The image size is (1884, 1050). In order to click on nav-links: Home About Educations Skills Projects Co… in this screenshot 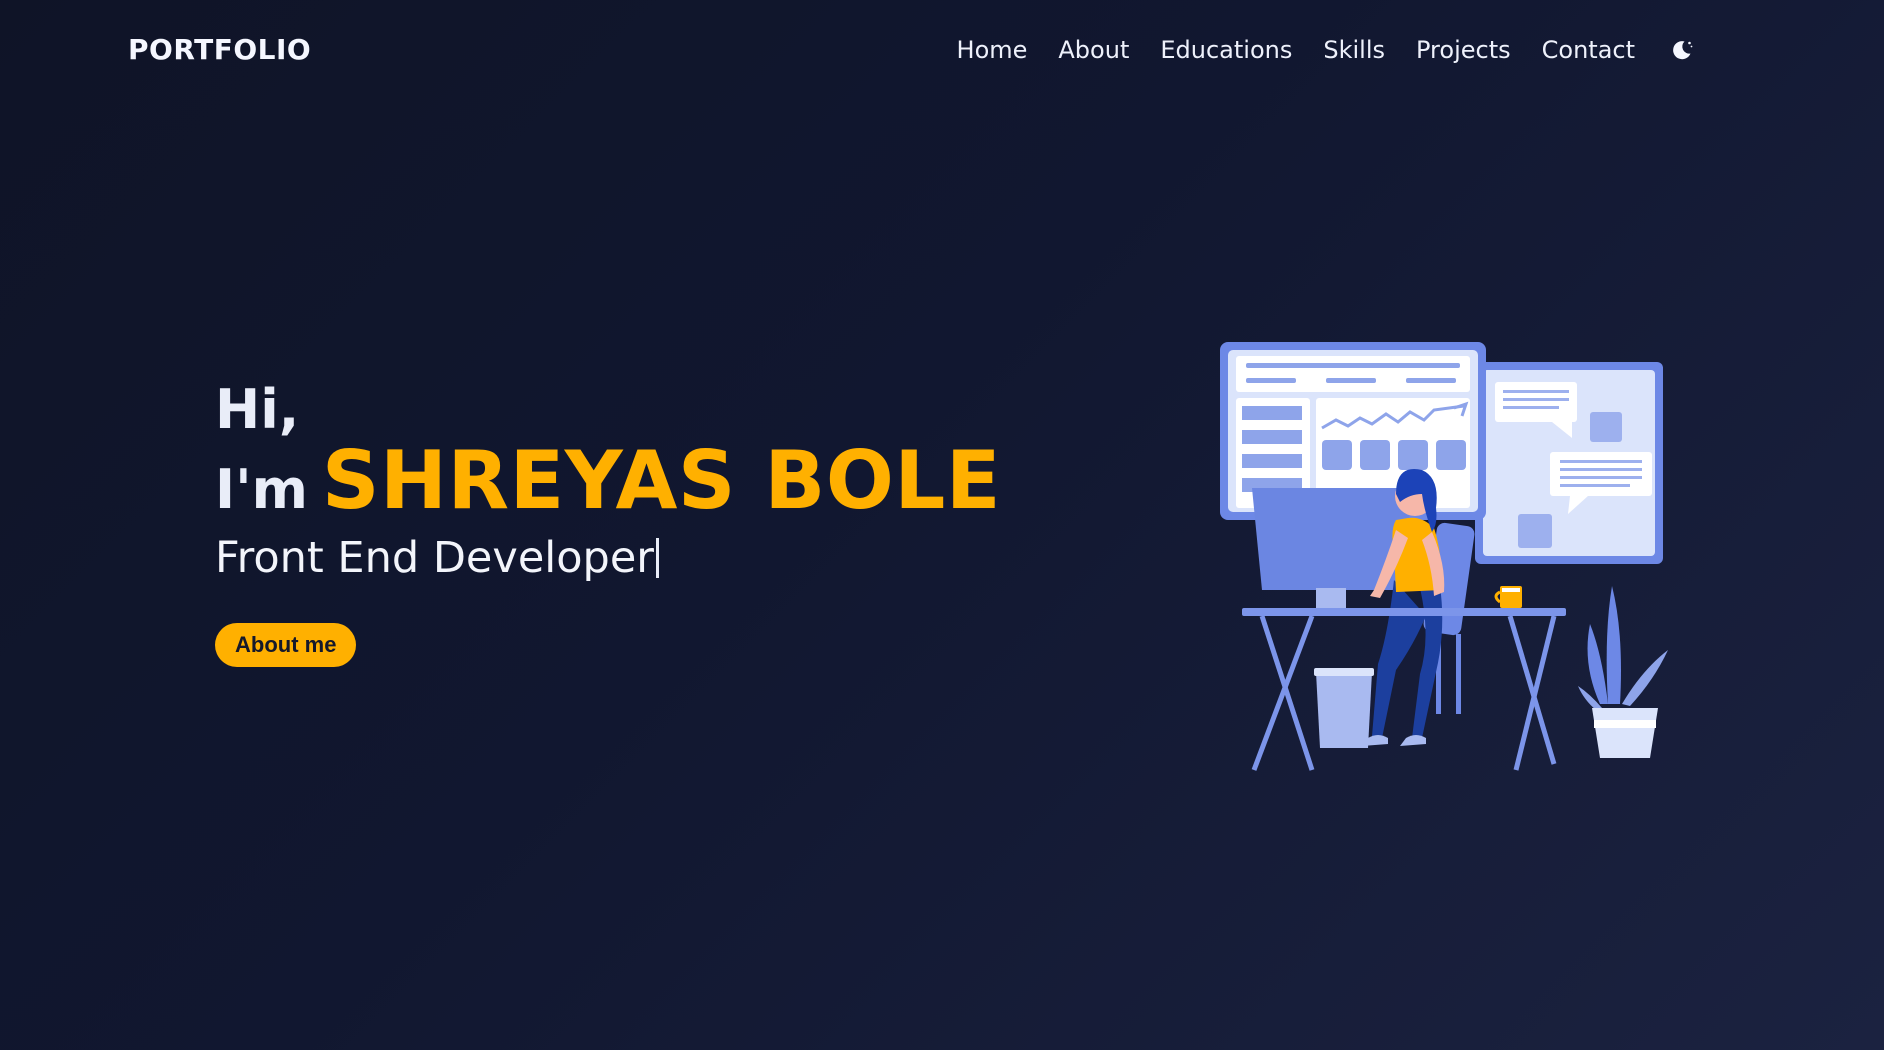, I will do `click(1325, 50)`.